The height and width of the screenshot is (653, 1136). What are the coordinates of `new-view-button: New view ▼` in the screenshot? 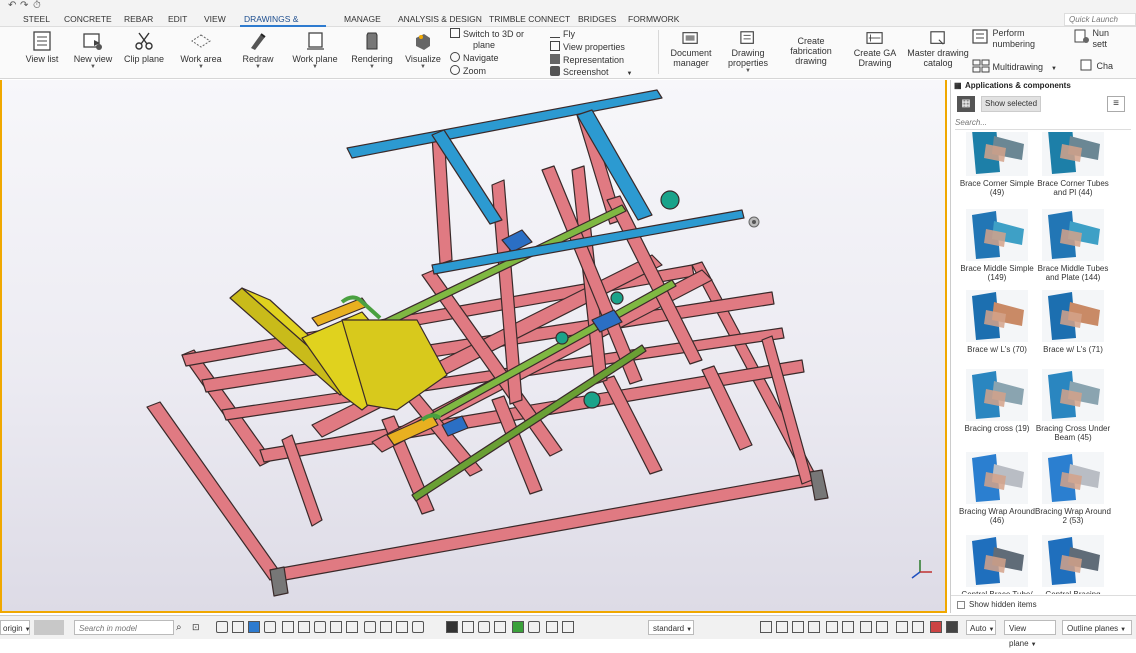 It's located at (93, 50).